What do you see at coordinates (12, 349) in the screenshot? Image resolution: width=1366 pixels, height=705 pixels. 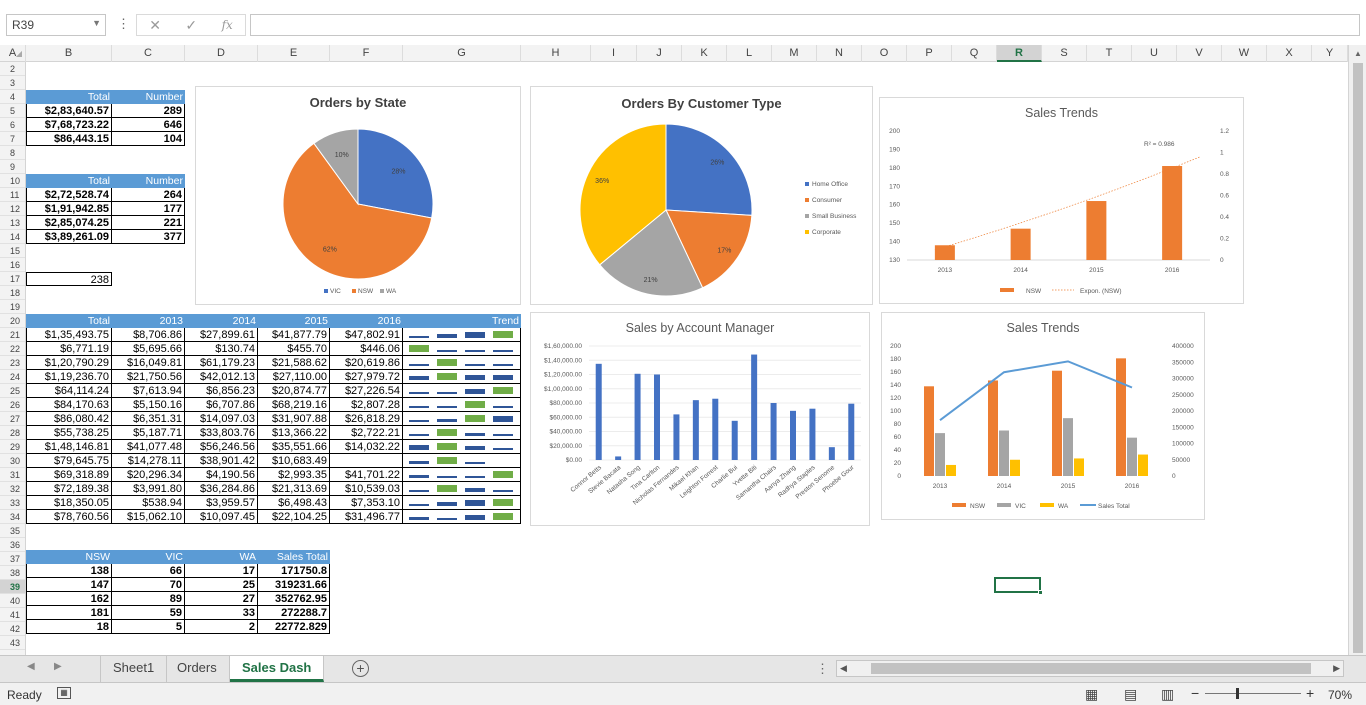 I see `row-header-22: 22` at bounding box center [12, 349].